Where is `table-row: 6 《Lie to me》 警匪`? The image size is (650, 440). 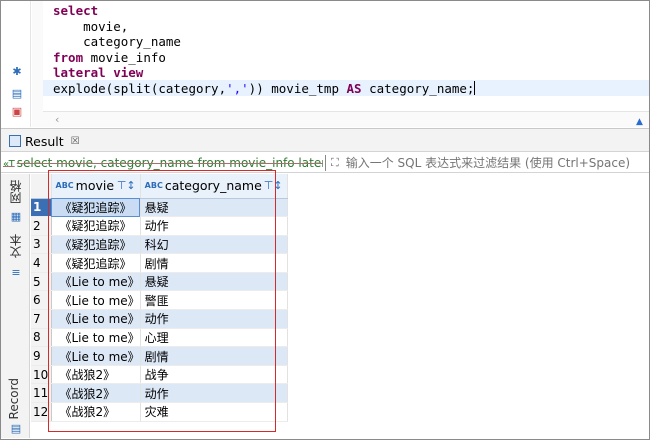 table-row: 6 《Lie to me》 警匪 is located at coordinates (159, 300).